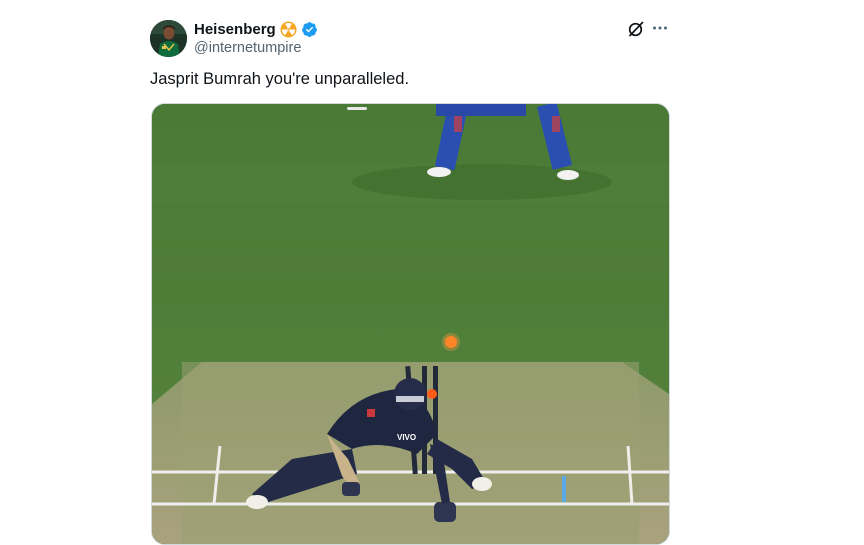 Image resolution: width=864 pixels, height=545 pixels. What do you see at coordinates (280, 79) in the screenshot?
I see `tweet-text: Jasprit Bumrah you're unparalleled.` at bounding box center [280, 79].